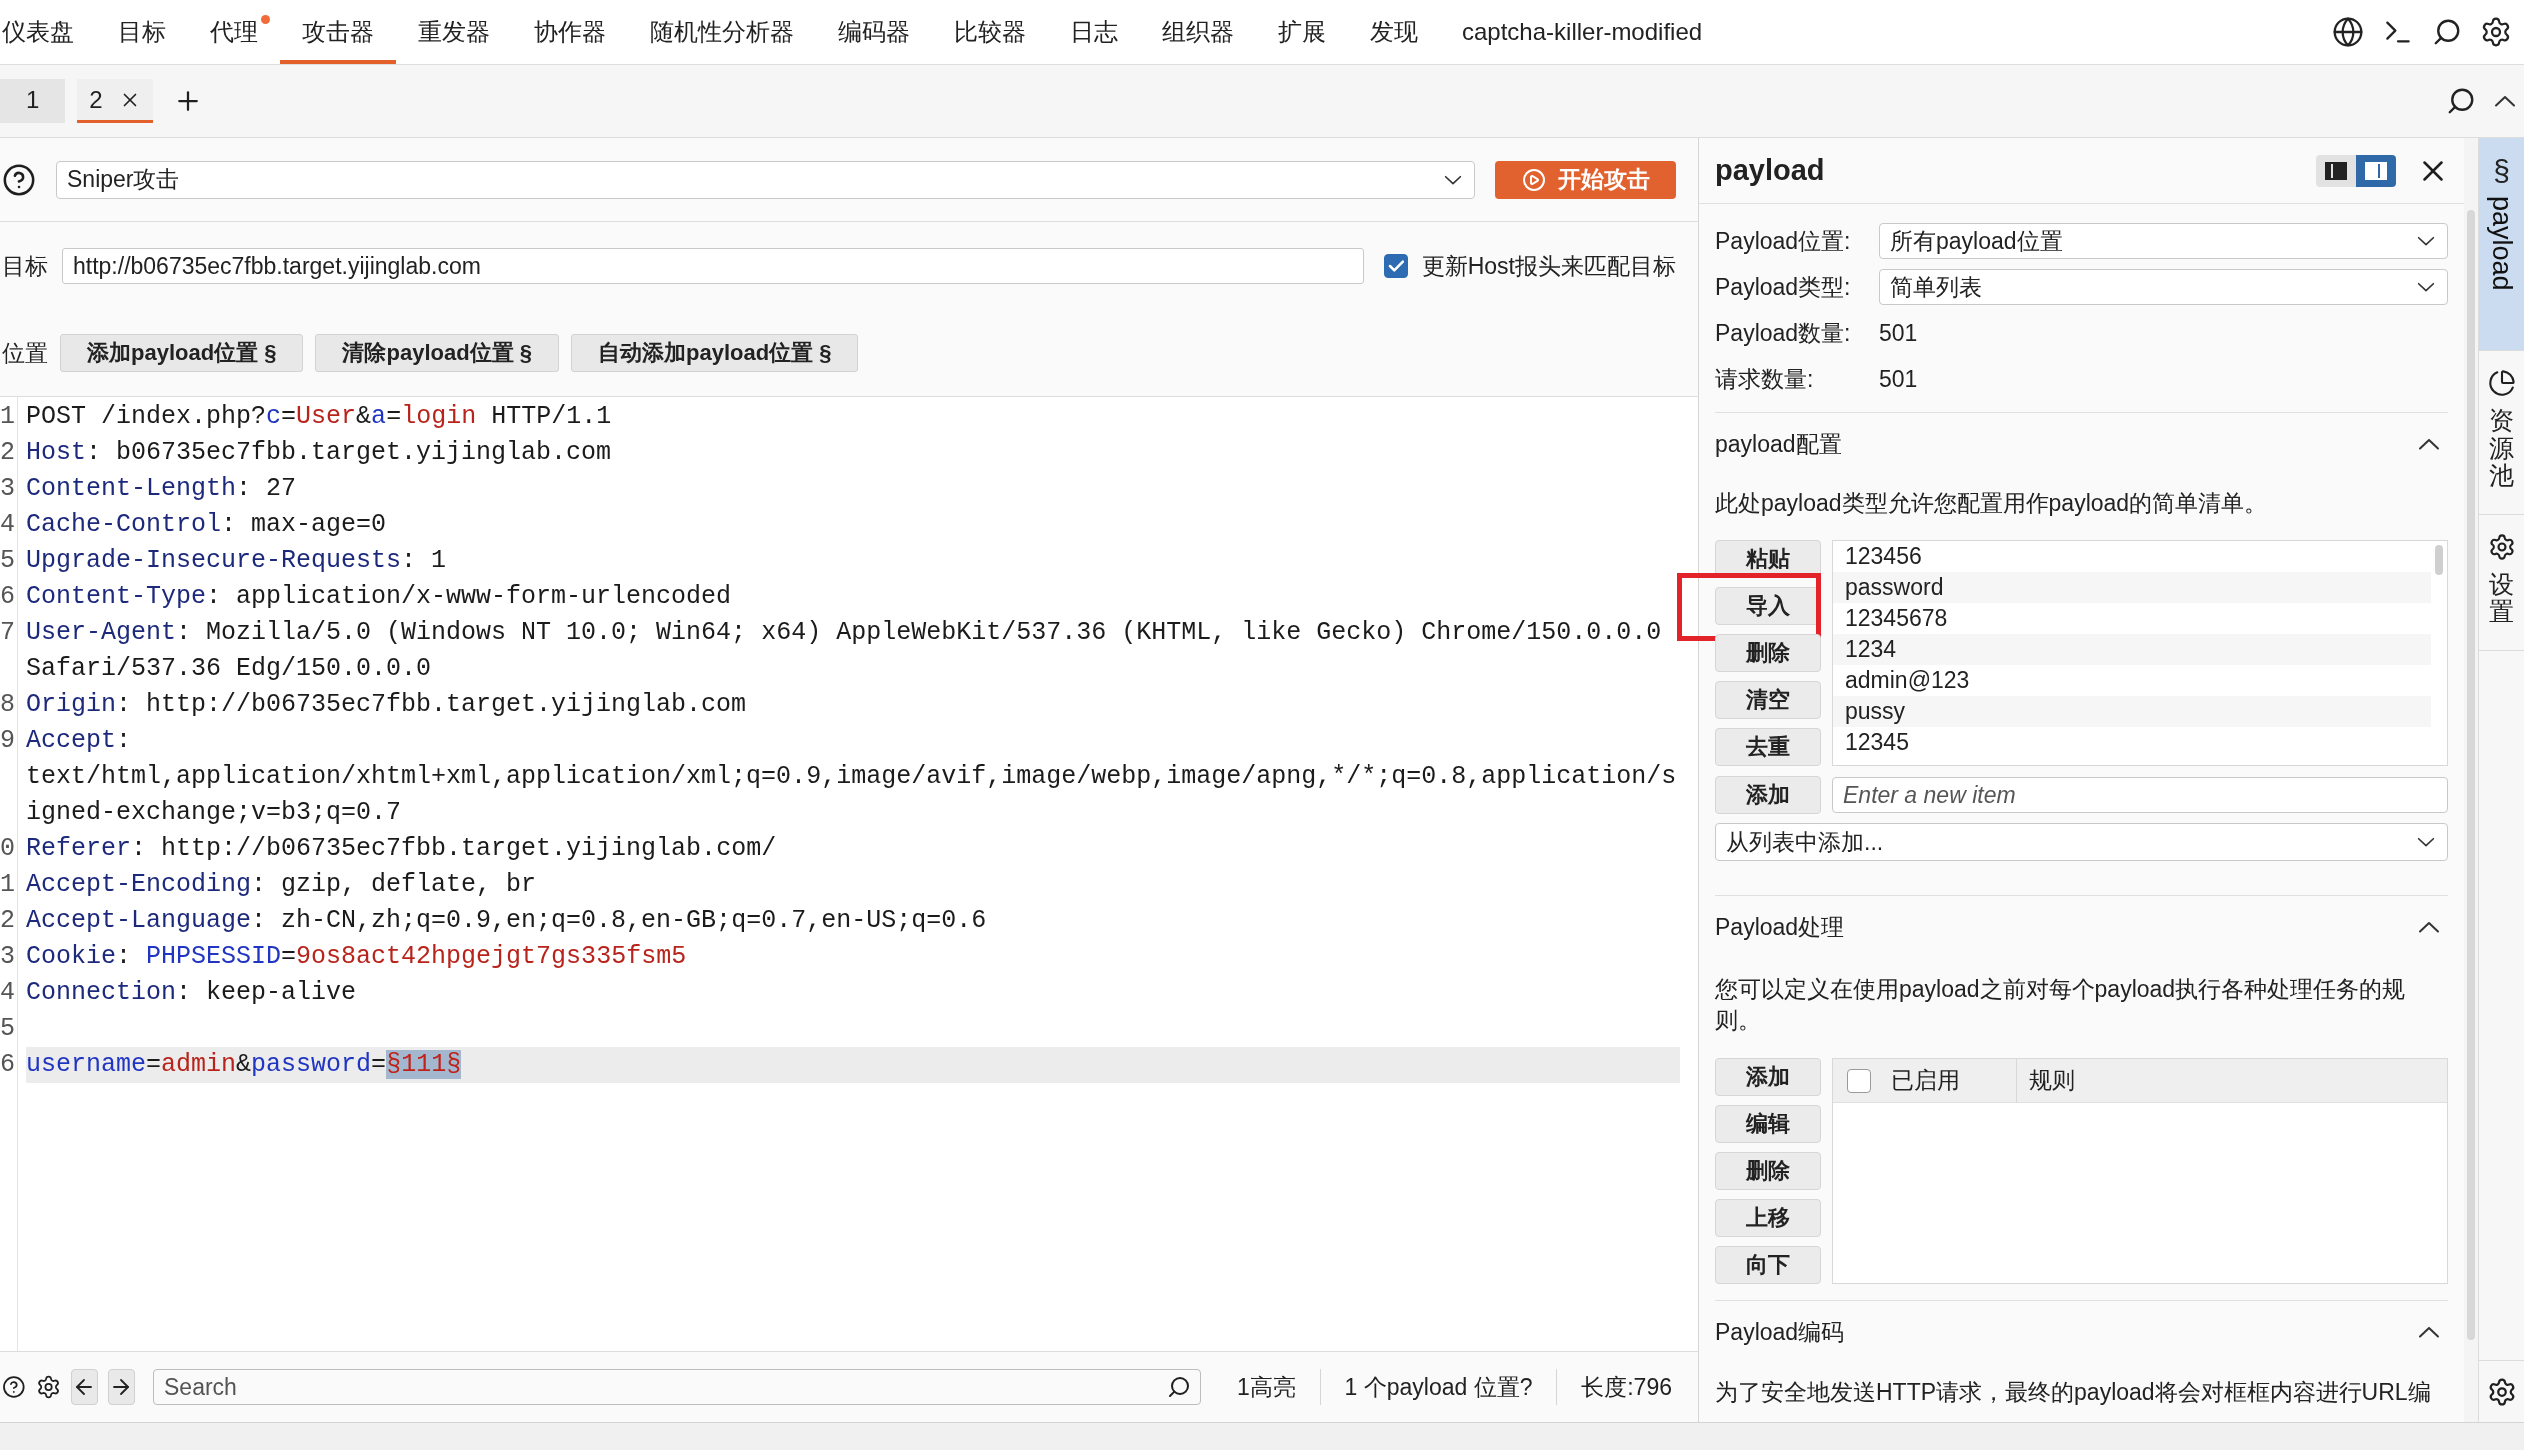  What do you see at coordinates (8, 633) in the screenshot?
I see `line-number: 7` at bounding box center [8, 633].